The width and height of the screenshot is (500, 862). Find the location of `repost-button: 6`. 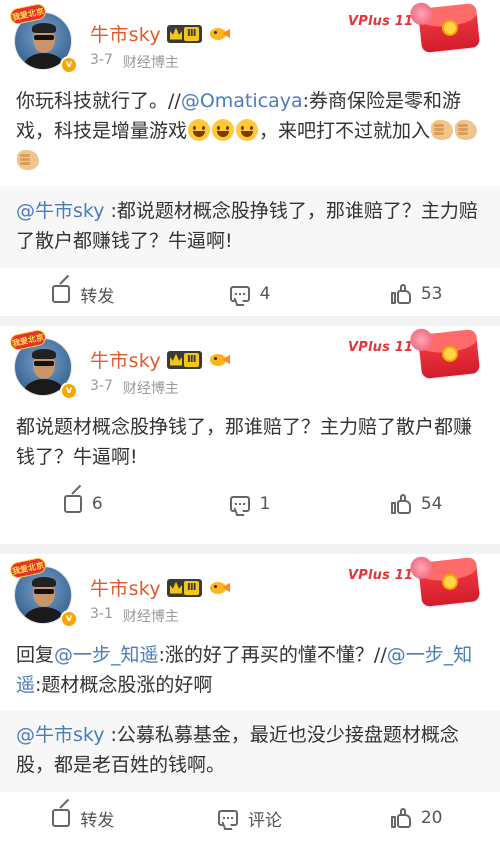

repost-button: 6 is located at coordinates (83, 504).